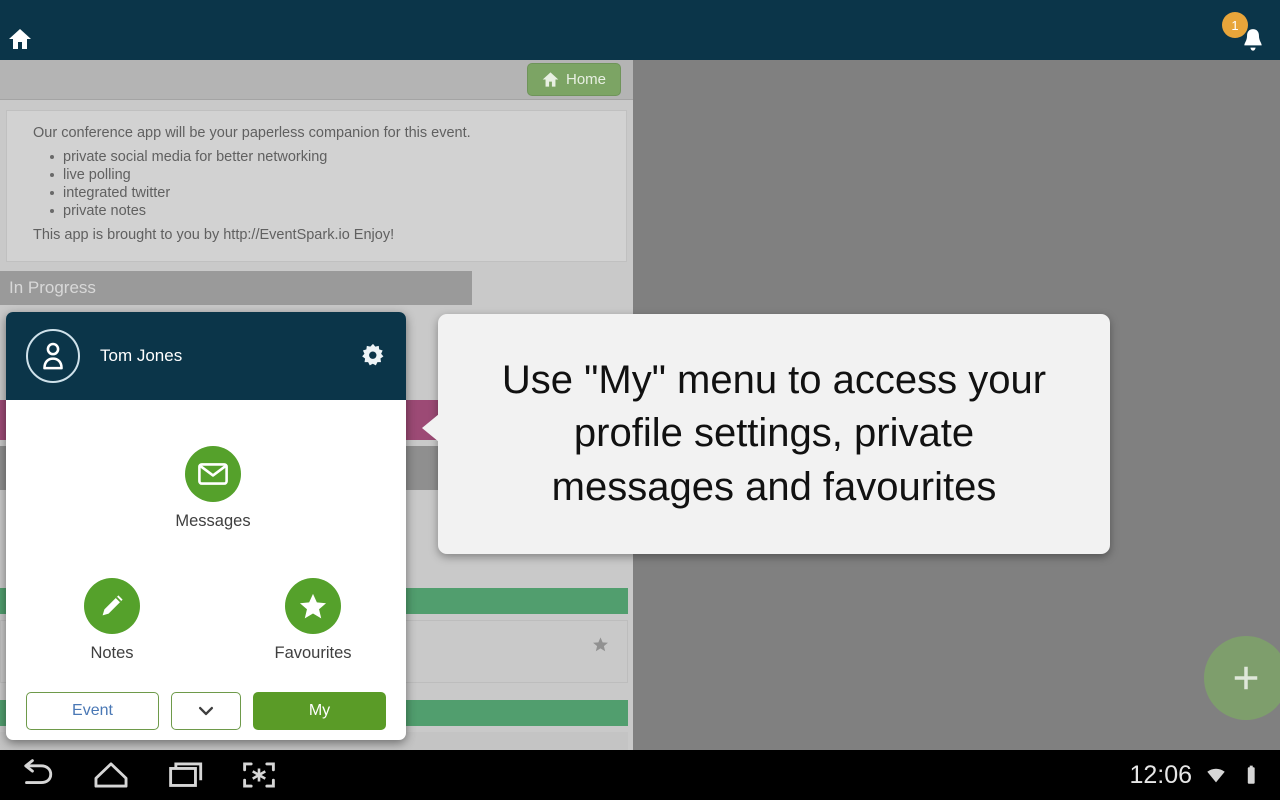 This screenshot has height=800, width=1280. I want to click on my-panel-header: Tom Jones, so click(206, 356).